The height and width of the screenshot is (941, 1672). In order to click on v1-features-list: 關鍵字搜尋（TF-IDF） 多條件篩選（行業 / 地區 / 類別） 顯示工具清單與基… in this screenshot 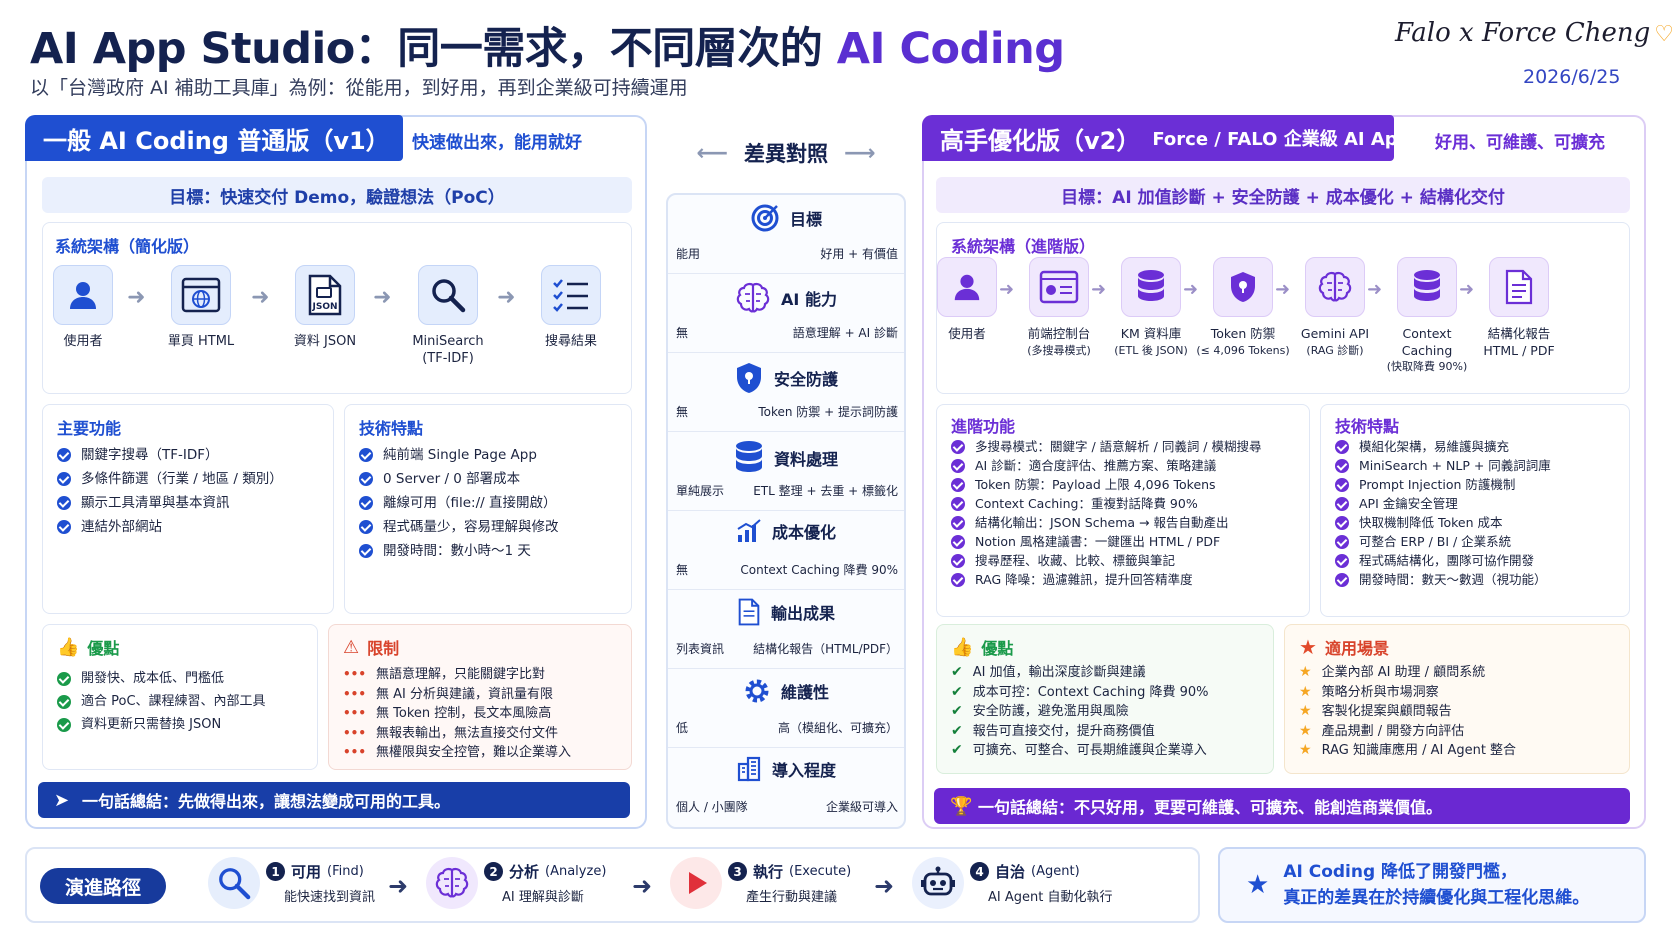, I will do `click(170, 491)`.